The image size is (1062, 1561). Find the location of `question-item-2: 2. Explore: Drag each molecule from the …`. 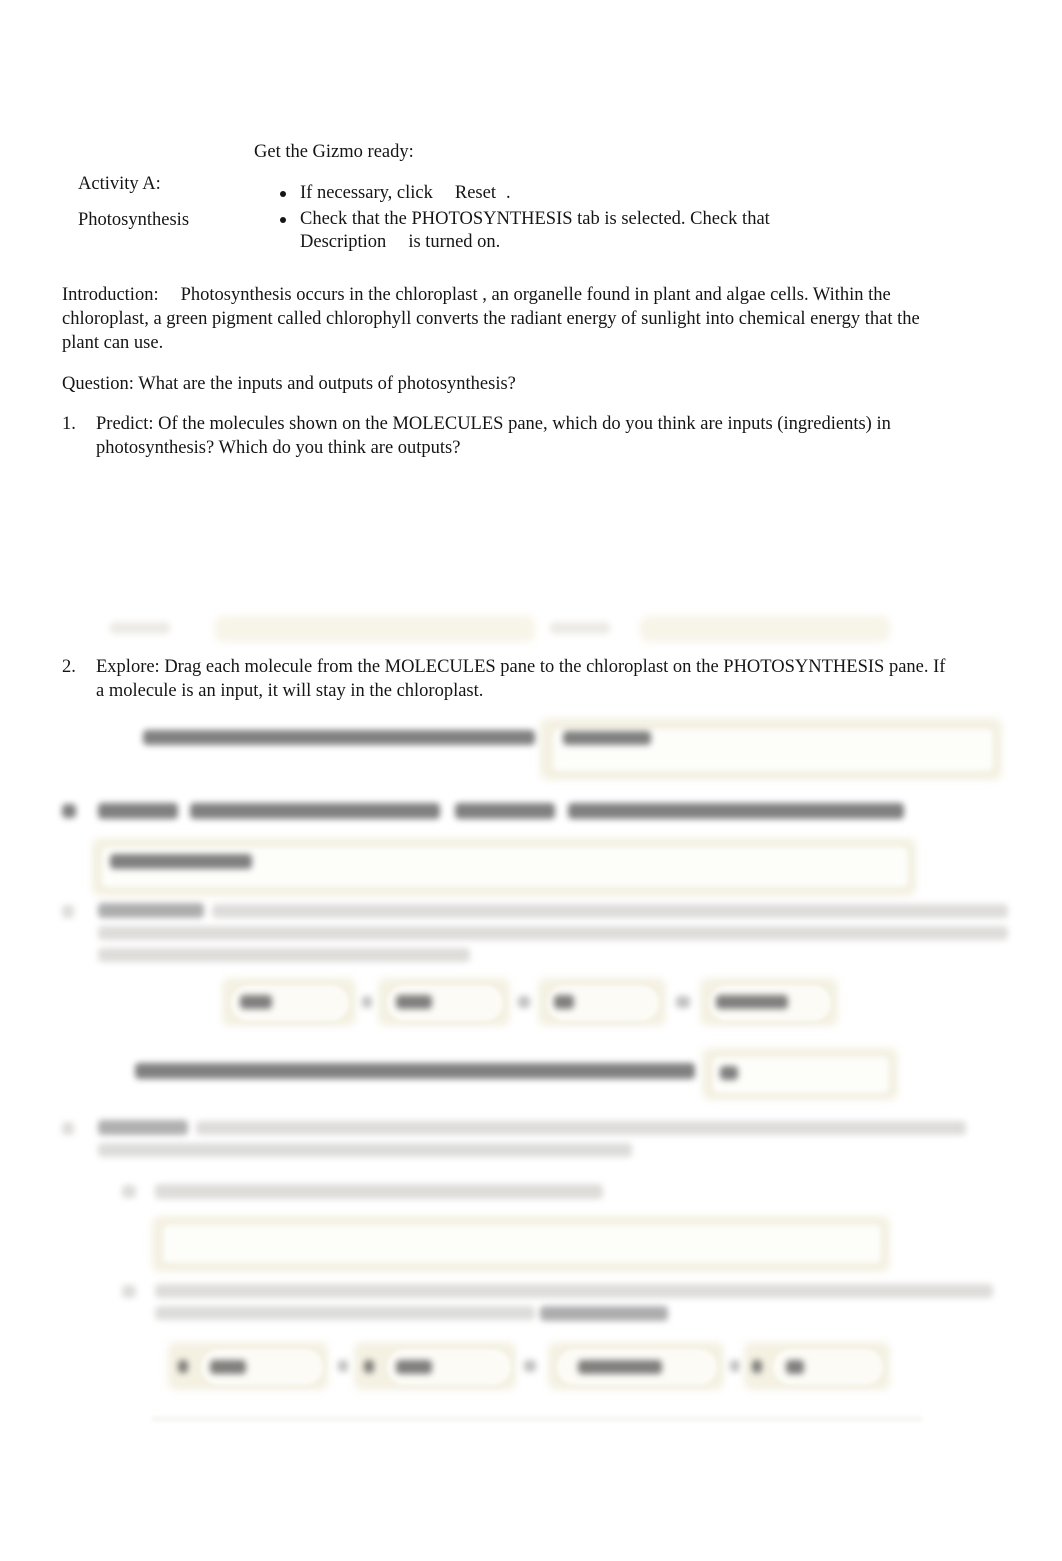

question-item-2: 2. Explore: Drag each molecule from the … is located at coordinates (507, 679).